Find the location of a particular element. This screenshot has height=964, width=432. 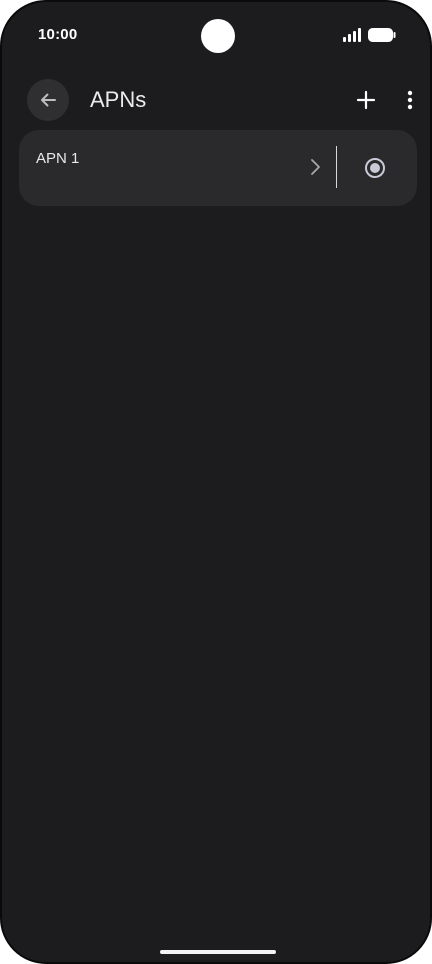

apn-select-radio is located at coordinates (375, 168).